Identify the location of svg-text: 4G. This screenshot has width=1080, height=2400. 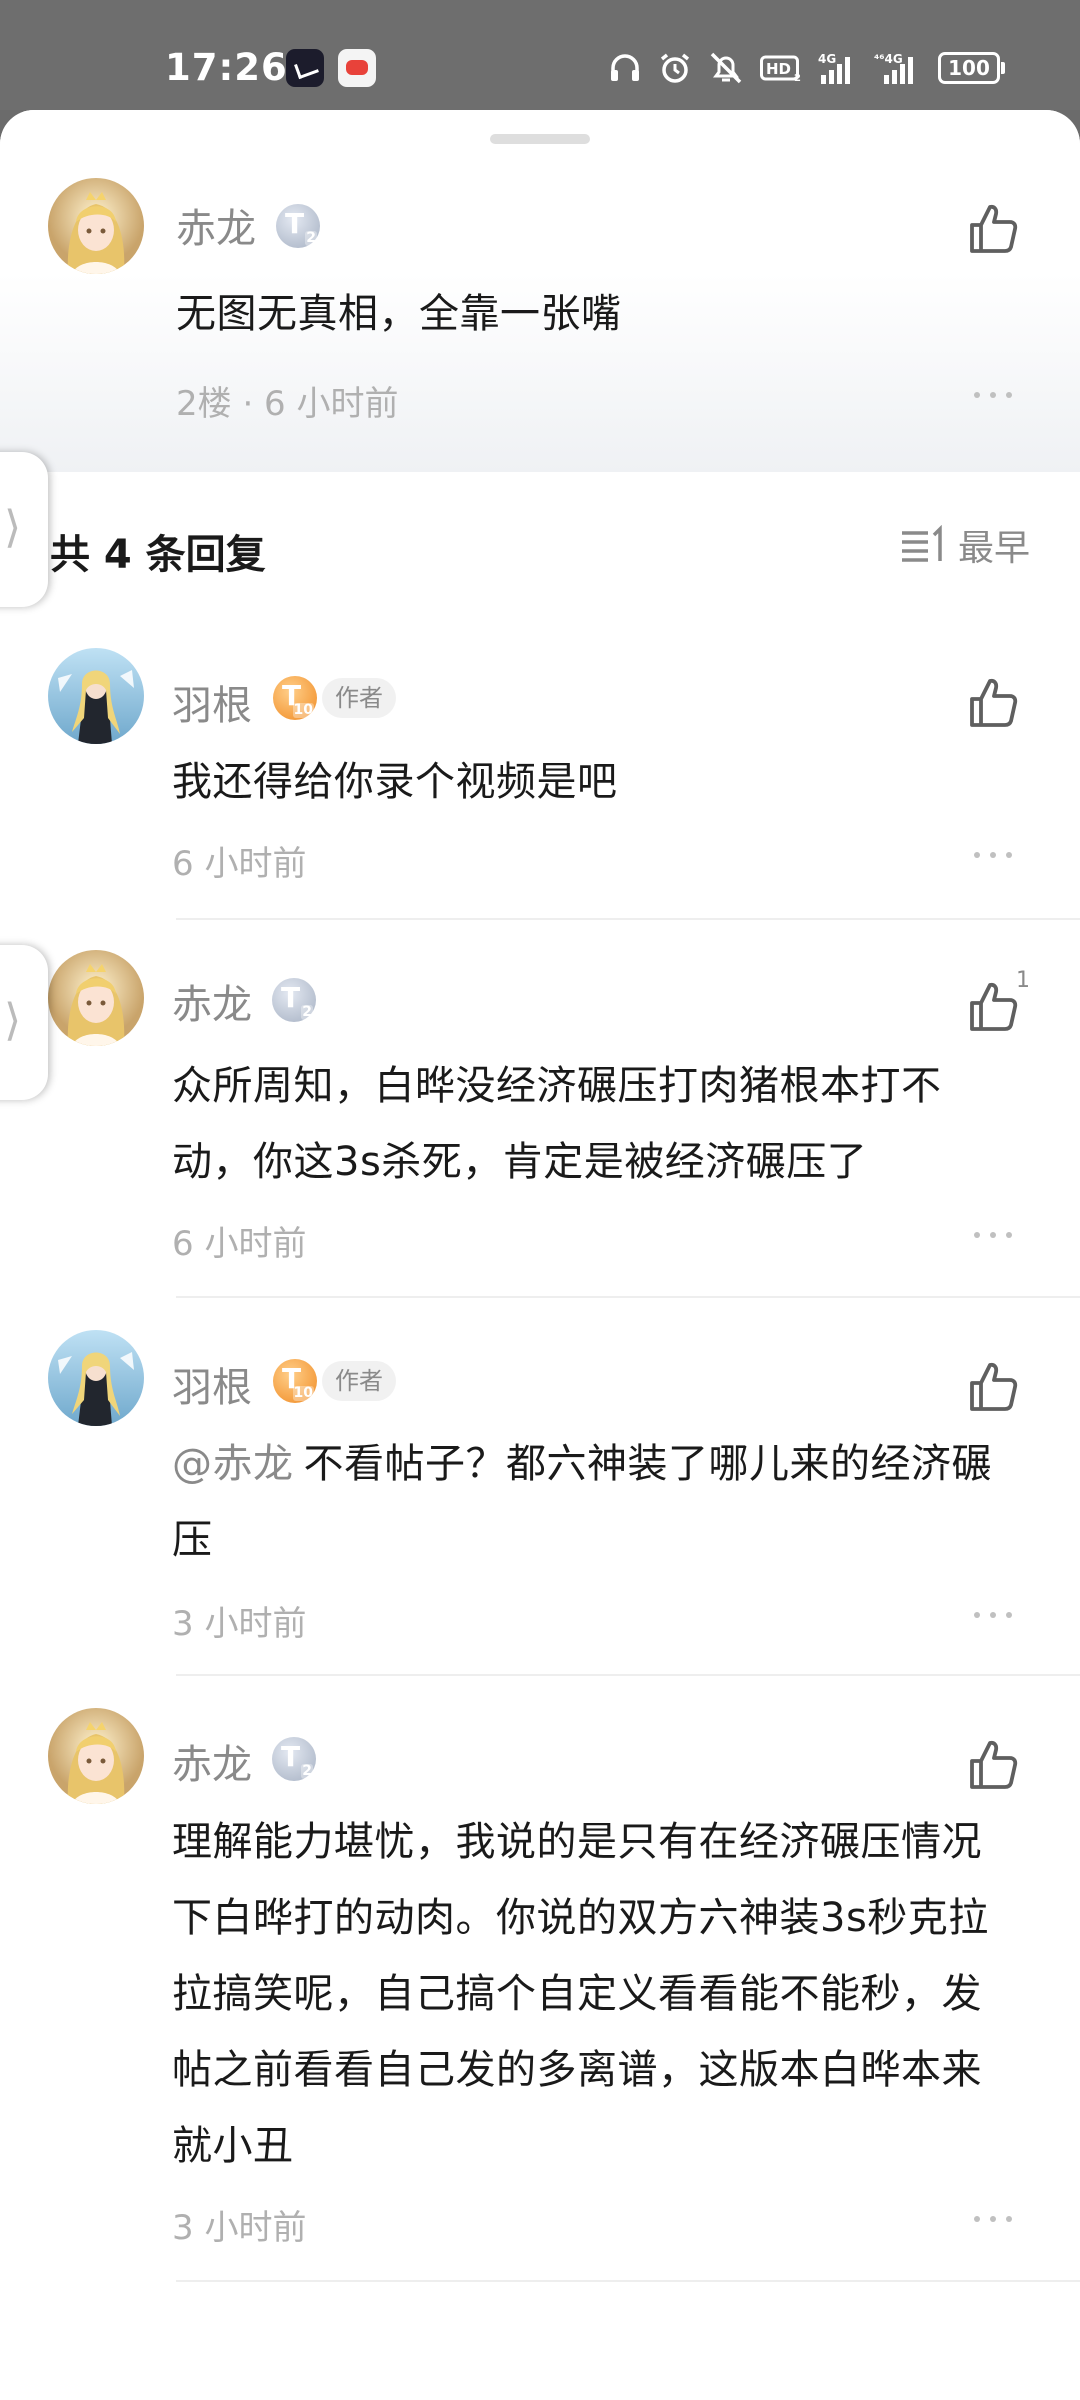
(827, 59).